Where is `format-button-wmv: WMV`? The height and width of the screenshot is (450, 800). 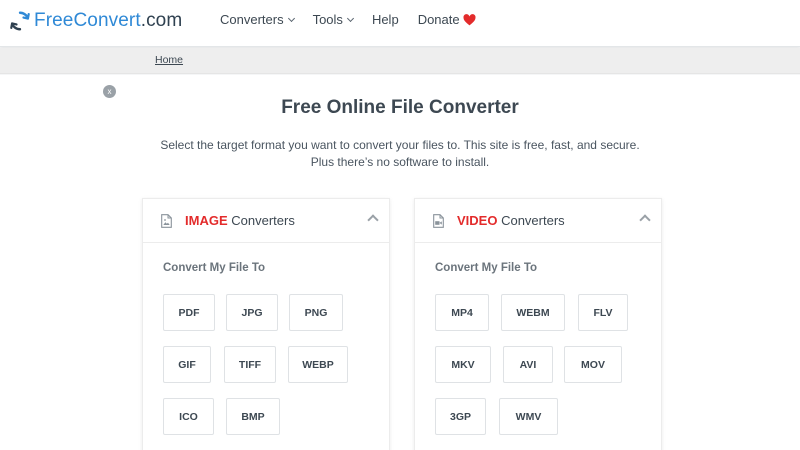 format-button-wmv: WMV is located at coordinates (528, 416).